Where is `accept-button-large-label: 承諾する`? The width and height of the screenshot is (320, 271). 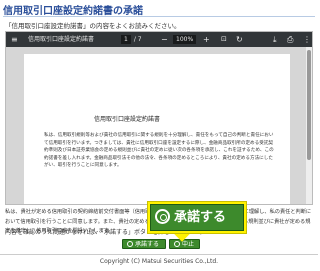 accept-button-large-label: 承諾する is located at coordinates (200, 217).